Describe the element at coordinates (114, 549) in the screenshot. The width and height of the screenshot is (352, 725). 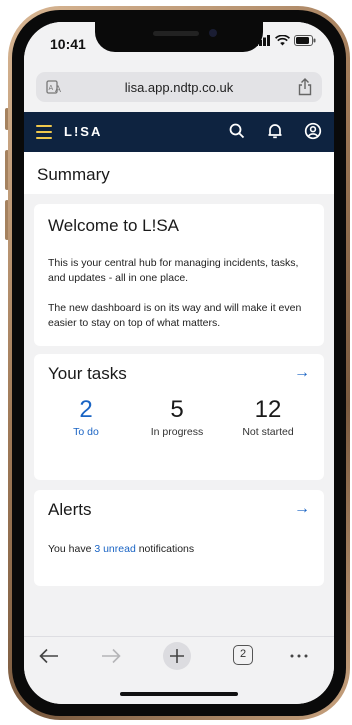
I see `unread-link: 3 unread` at that location.